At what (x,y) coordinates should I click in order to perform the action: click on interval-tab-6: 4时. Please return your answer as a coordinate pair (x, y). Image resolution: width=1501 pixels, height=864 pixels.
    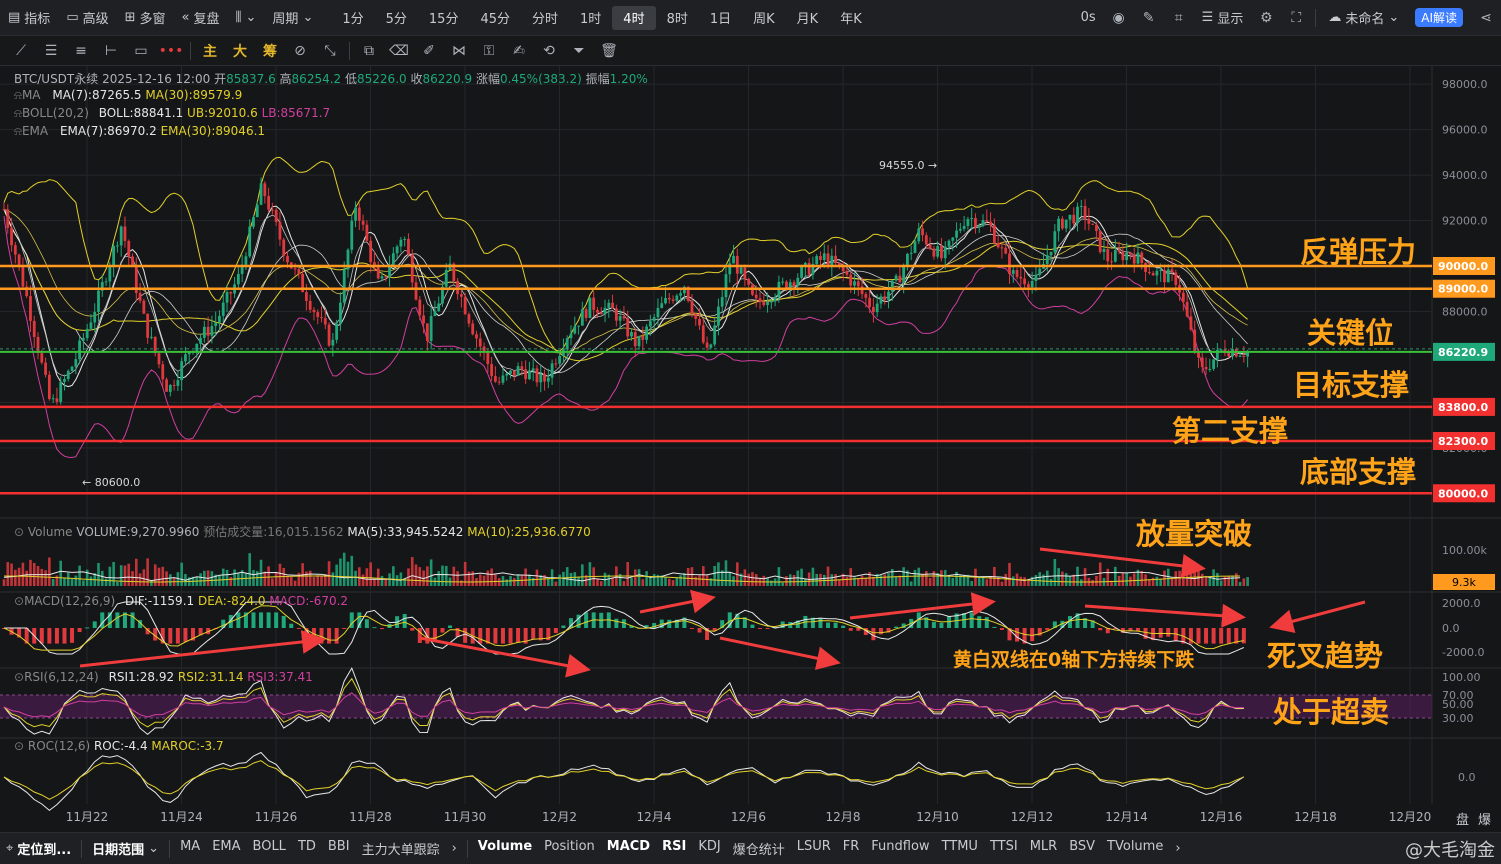
    Looking at the image, I should click on (634, 17).